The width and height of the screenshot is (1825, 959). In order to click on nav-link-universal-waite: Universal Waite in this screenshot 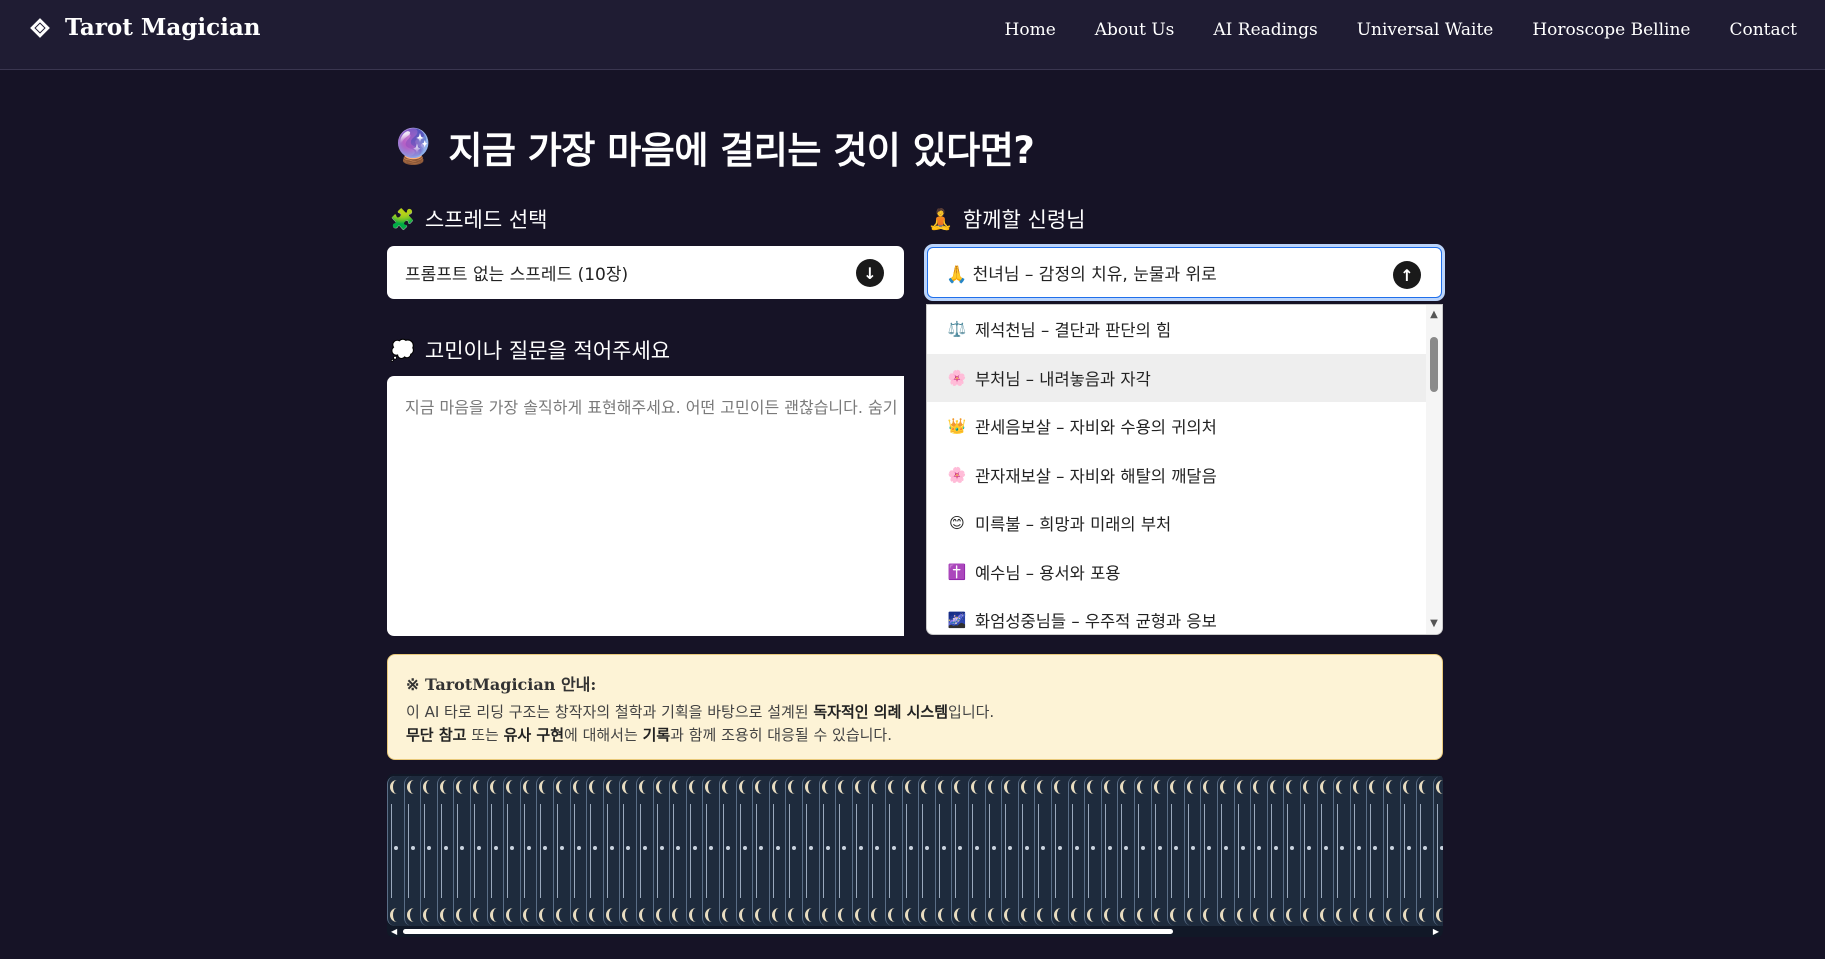, I will do `click(1425, 30)`.